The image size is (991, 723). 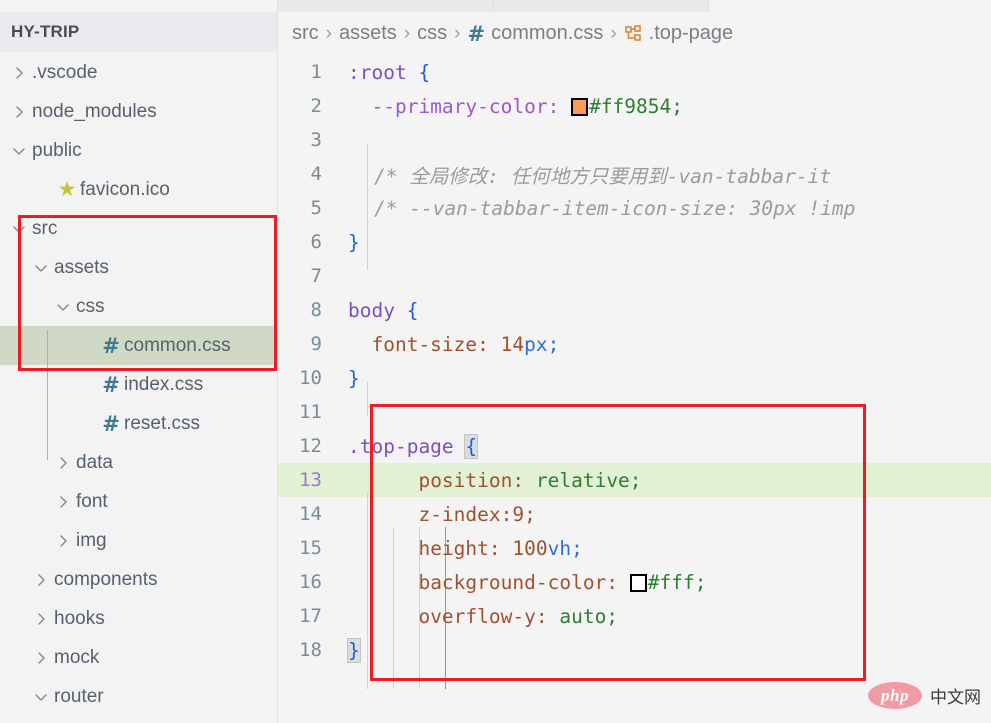 I want to click on editor-tab-bar-spacer, so click(x=850, y=6).